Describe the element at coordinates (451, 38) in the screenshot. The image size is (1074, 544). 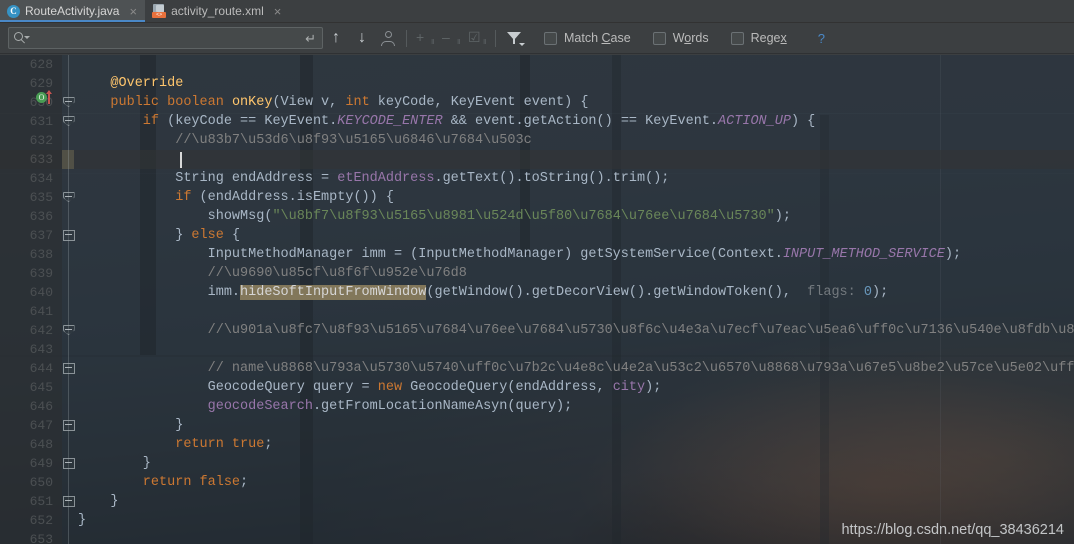
I see `remove-selection-icon: – II` at that location.